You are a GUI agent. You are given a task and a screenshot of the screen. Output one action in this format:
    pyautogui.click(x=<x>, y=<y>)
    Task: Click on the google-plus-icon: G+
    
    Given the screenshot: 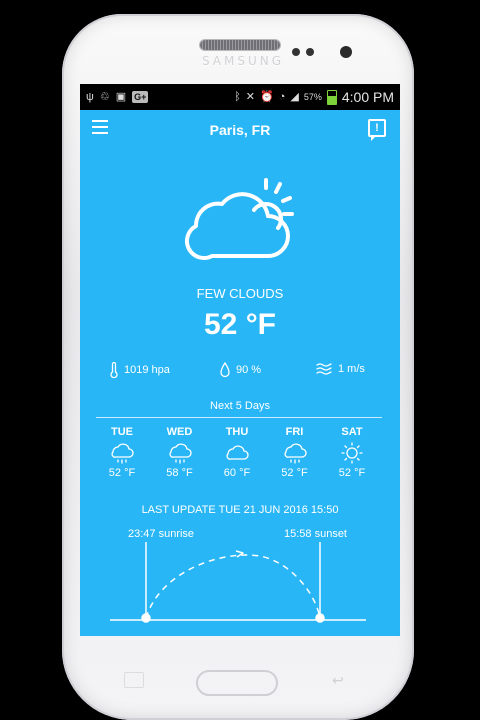 What is the action you would take?
    pyautogui.click(x=140, y=97)
    